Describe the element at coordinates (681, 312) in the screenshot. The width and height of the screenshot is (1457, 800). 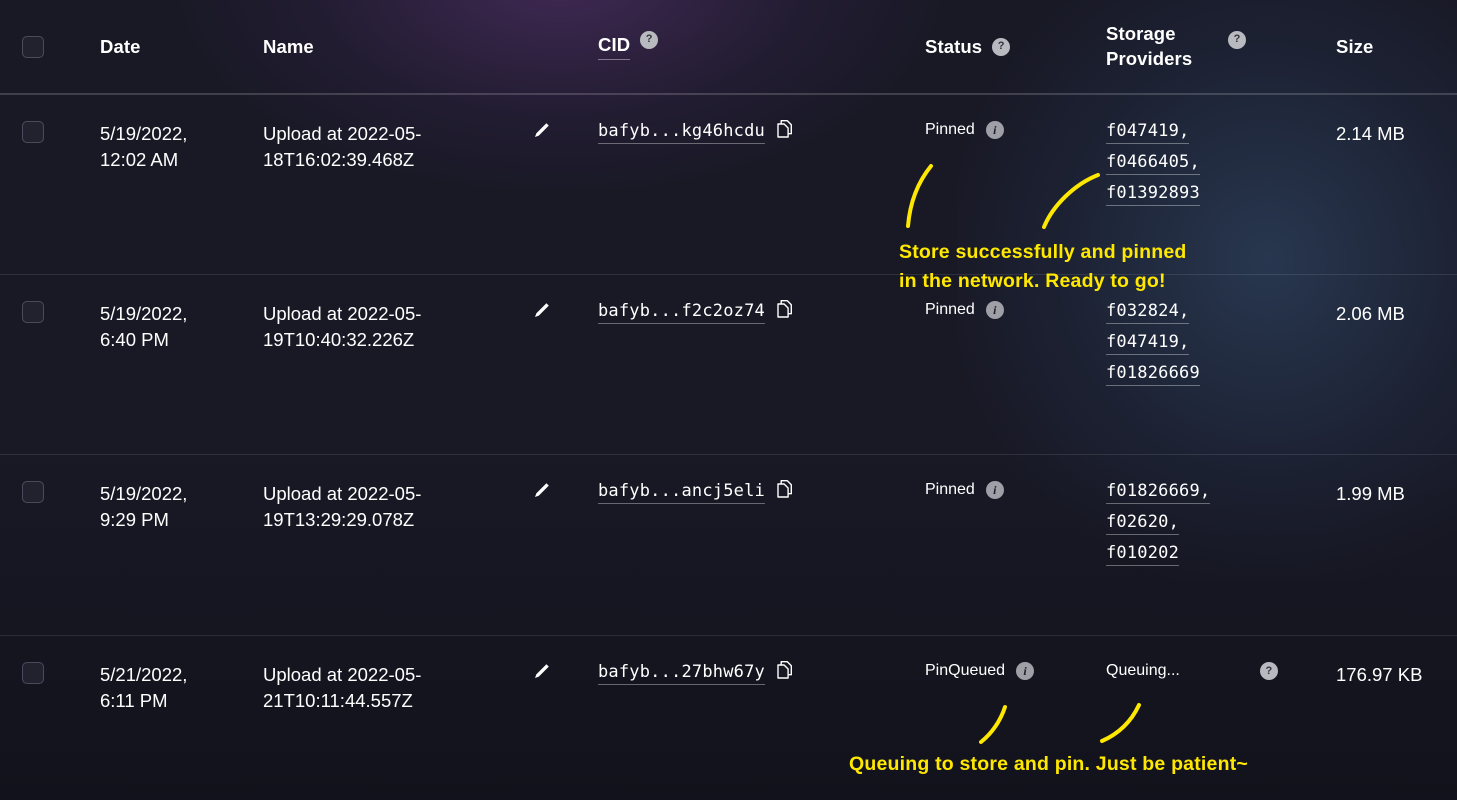
I see `row-cid: bafyb...f2c2oz74` at that location.